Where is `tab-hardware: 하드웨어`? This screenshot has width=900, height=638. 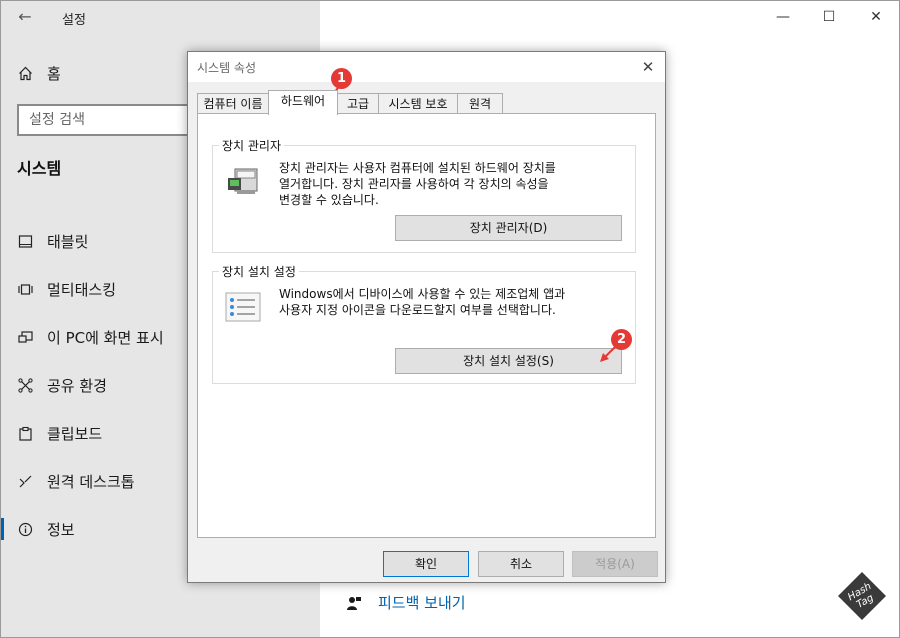 tab-hardware: 하드웨어 is located at coordinates (303, 102).